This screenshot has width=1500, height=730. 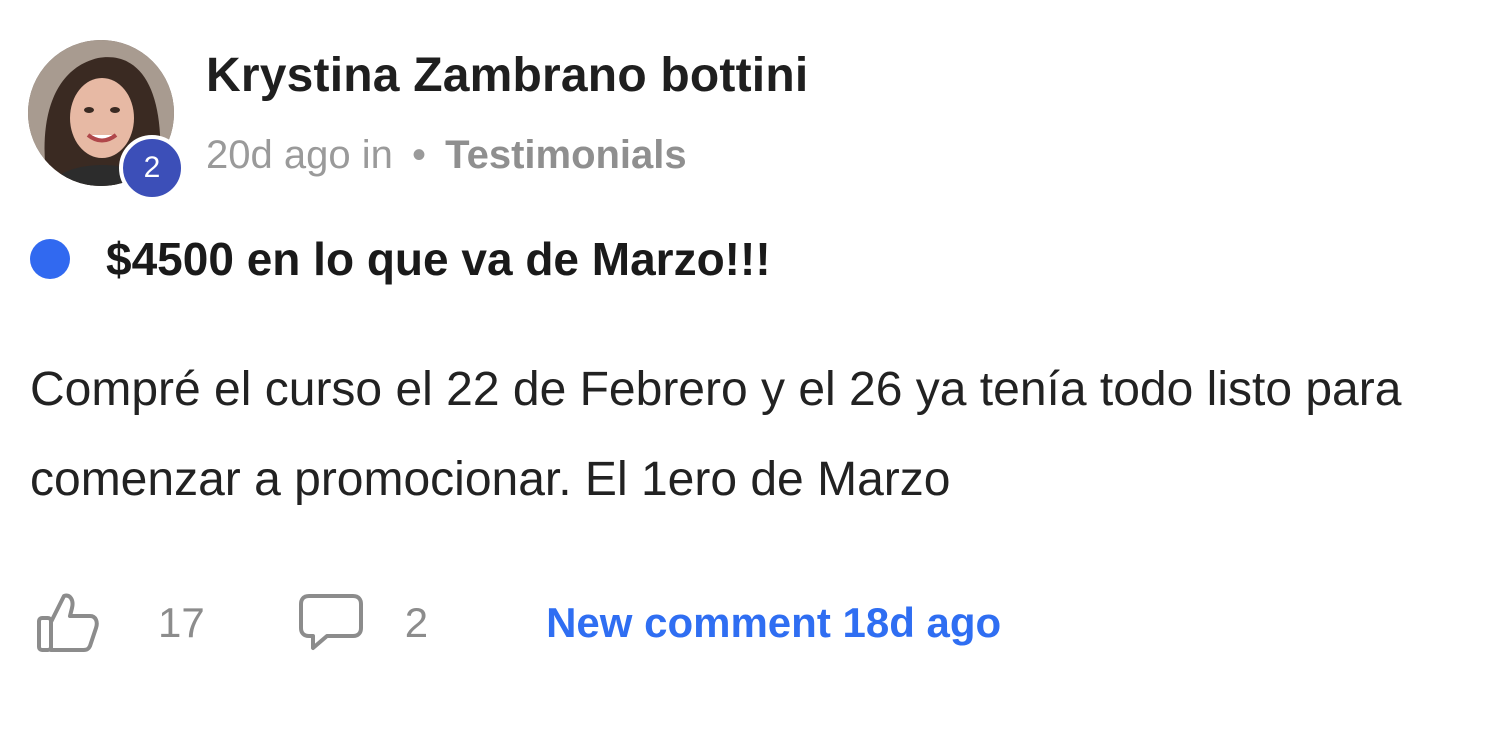 What do you see at coordinates (507, 75) in the screenshot?
I see `author-name: Krystina Zambrano bottini` at bounding box center [507, 75].